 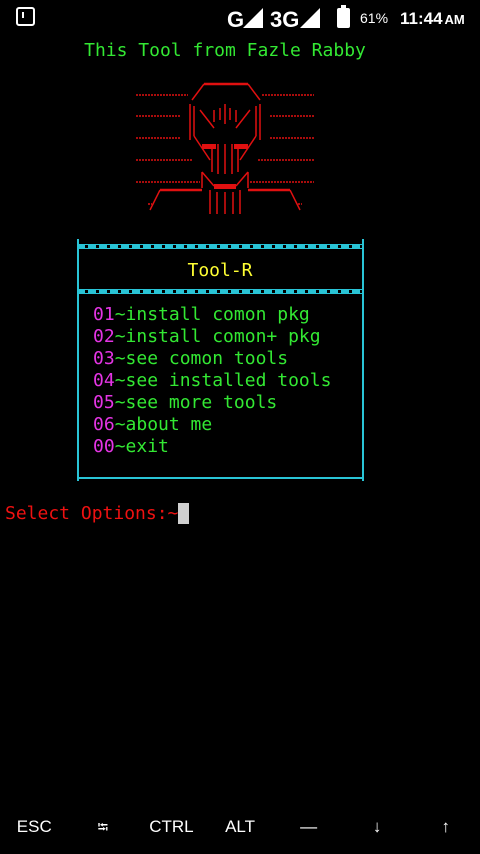 I want to click on clock-ampm: AM, so click(x=454, y=19).